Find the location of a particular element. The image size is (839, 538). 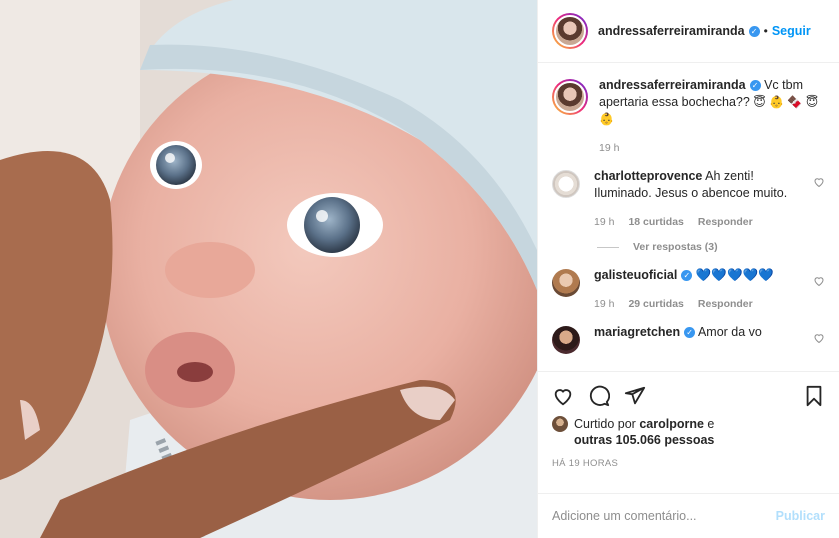

liker-avatar is located at coordinates (560, 424).